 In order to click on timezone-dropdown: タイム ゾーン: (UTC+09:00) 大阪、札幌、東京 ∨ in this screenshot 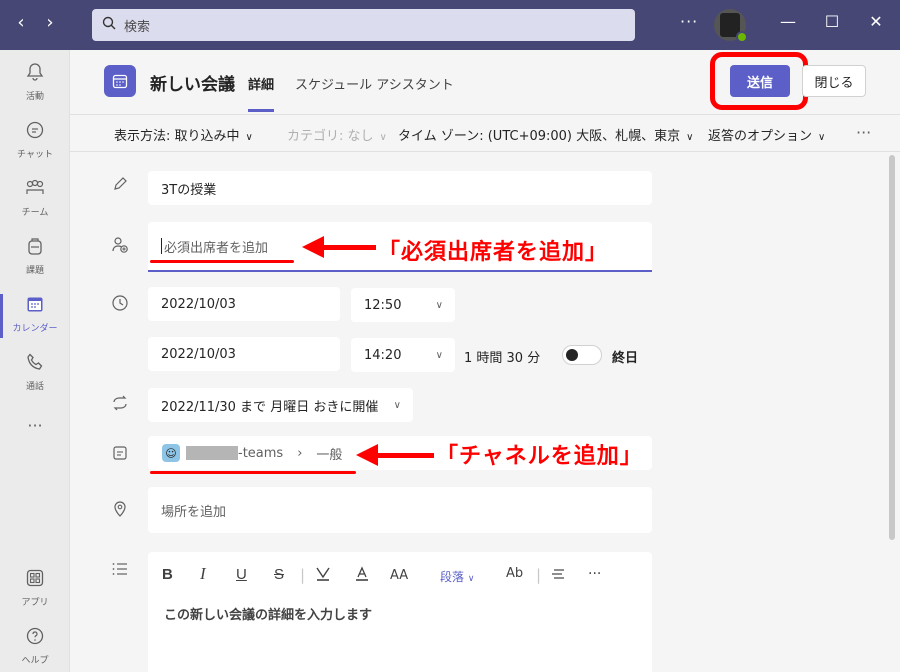, I will do `click(545, 134)`.